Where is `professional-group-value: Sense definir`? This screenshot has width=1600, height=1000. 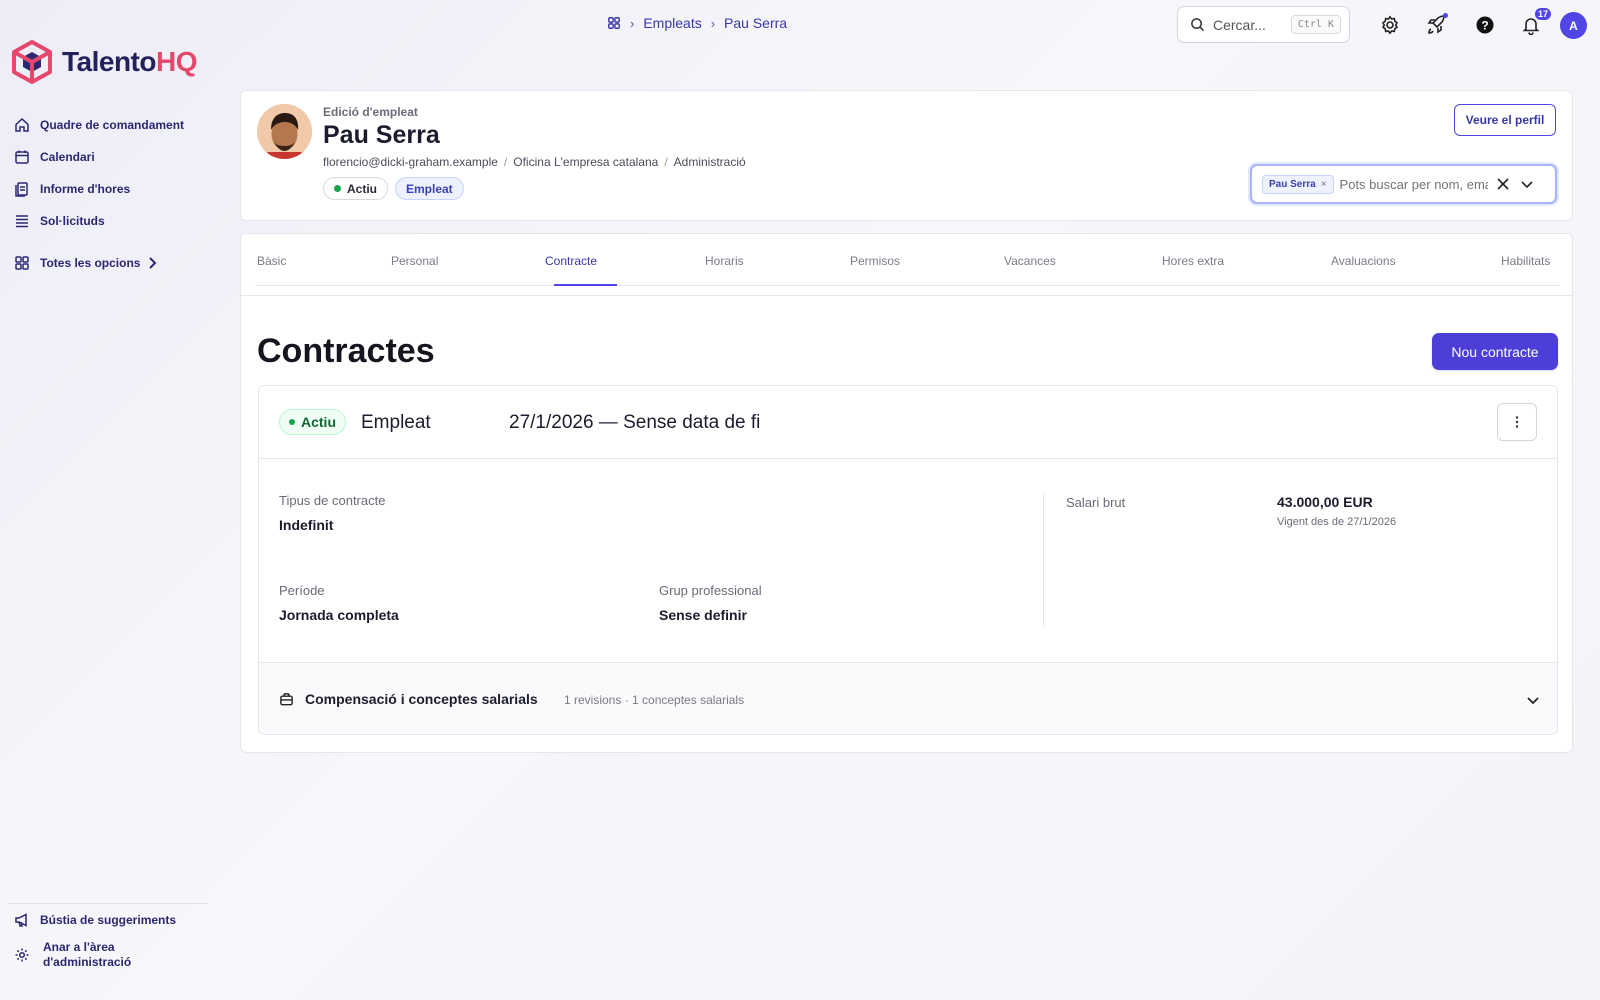
professional-group-value: Sense definir is located at coordinates (703, 615).